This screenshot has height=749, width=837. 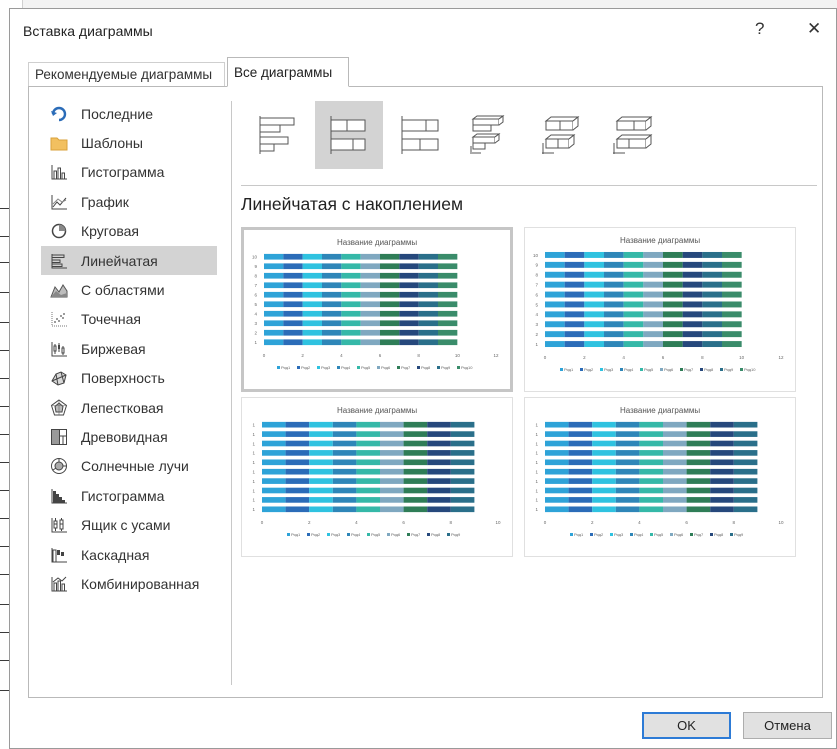 What do you see at coordinates (123, 172) in the screenshot?
I see `sidebar-item-label: Гистограмма` at bounding box center [123, 172].